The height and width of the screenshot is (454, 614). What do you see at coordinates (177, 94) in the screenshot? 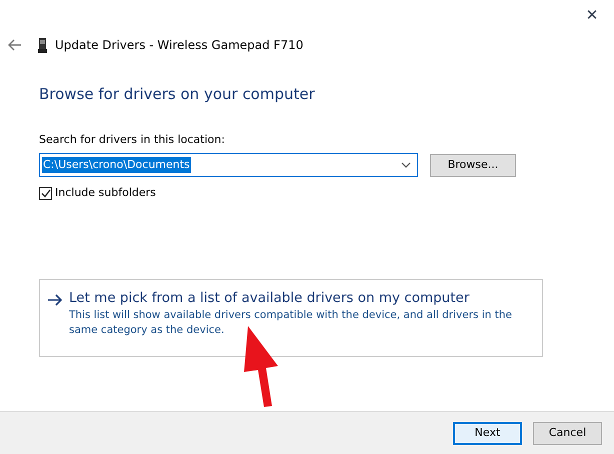
I see `page-heading: Browse for drivers on your computer` at bounding box center [177, 94].